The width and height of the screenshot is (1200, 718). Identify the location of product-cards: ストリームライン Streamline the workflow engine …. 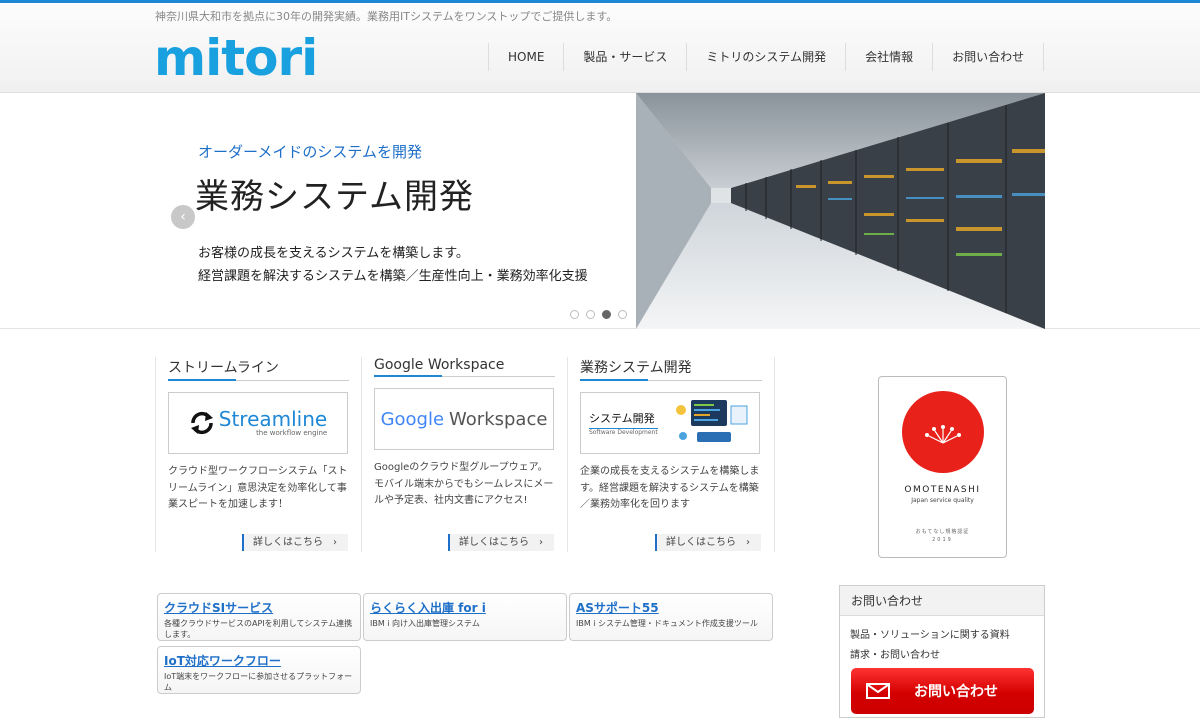
(465, 454).